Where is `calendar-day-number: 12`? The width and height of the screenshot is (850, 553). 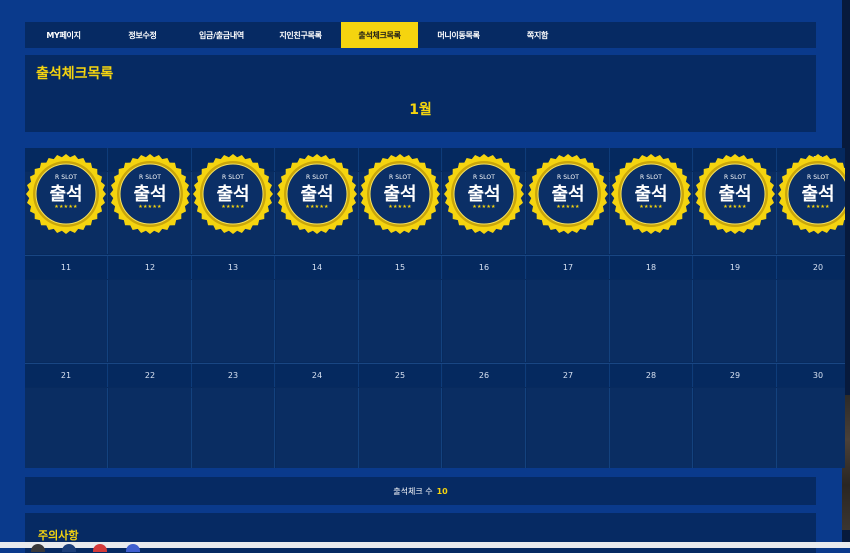 calendar-day-number: 12 is located at coordinates (150, 267).